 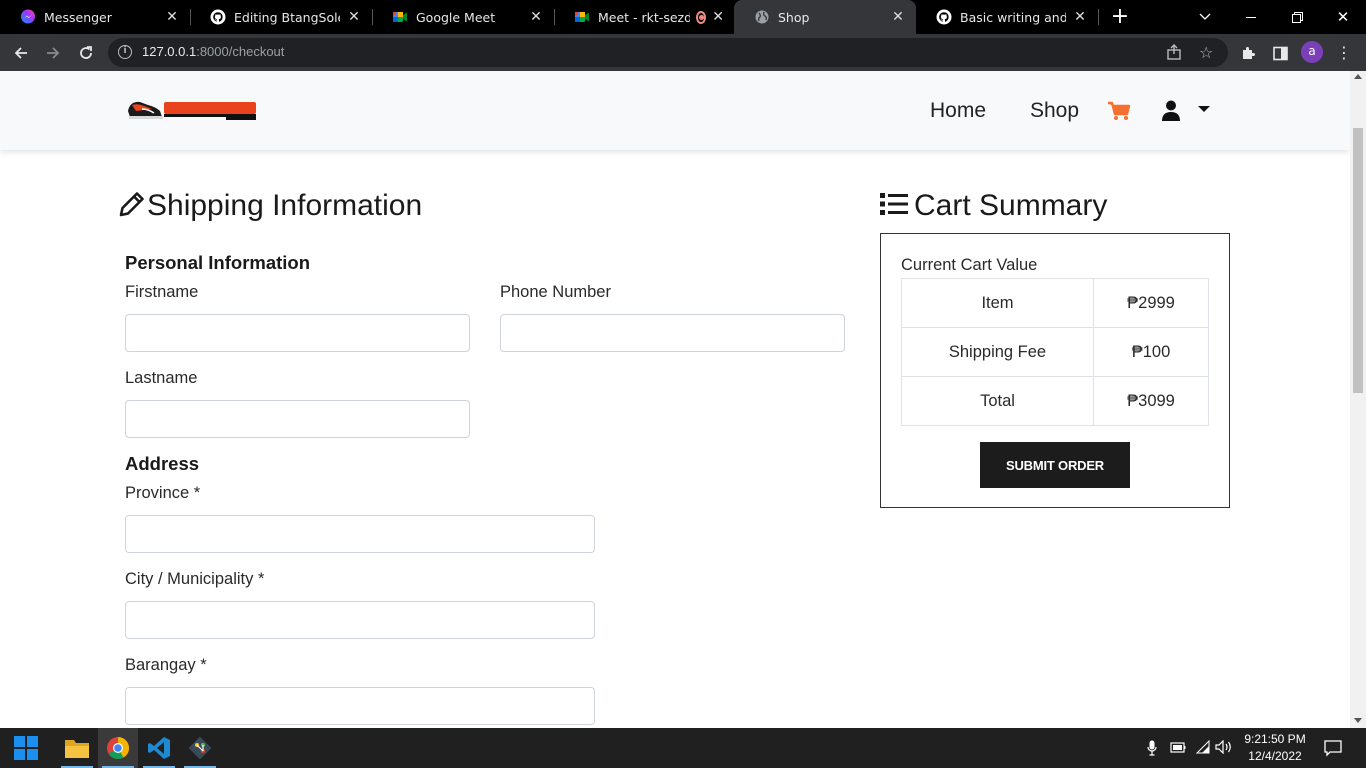 I want to click on reload-icon, so click(x=86, y=52).